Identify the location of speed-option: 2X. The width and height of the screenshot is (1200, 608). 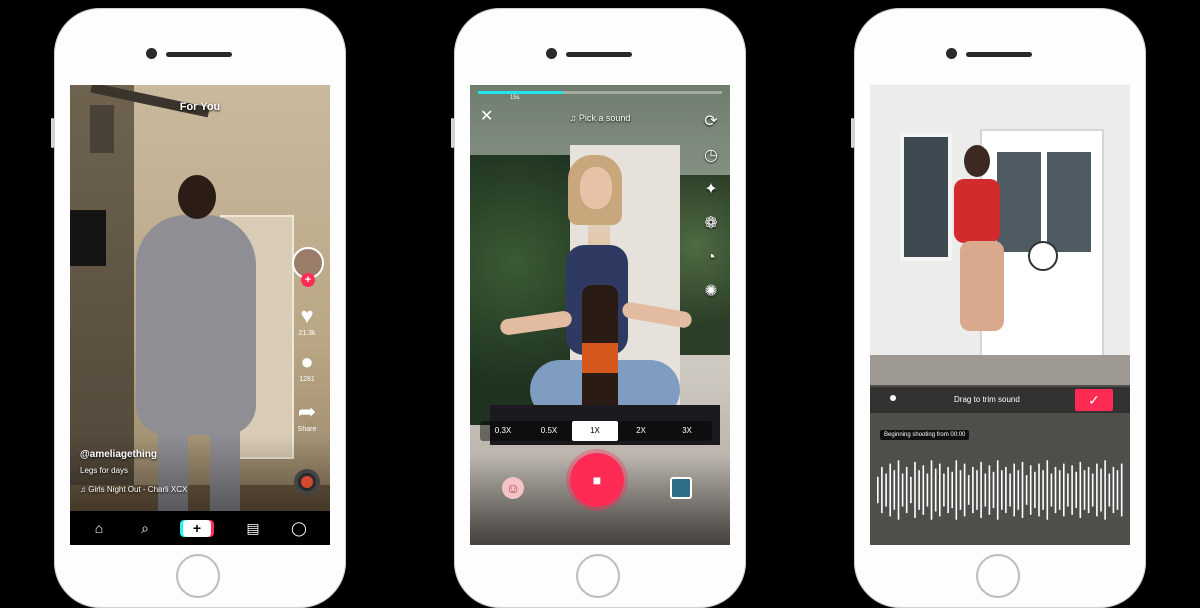
(641, 431).